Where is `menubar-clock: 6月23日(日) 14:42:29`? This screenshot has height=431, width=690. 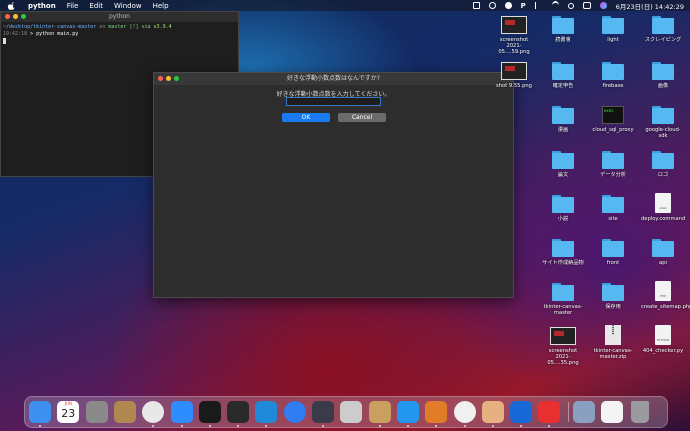 menubar-clock: 6月23日(日) 14:42:29 is located at coordinates (650, 6).